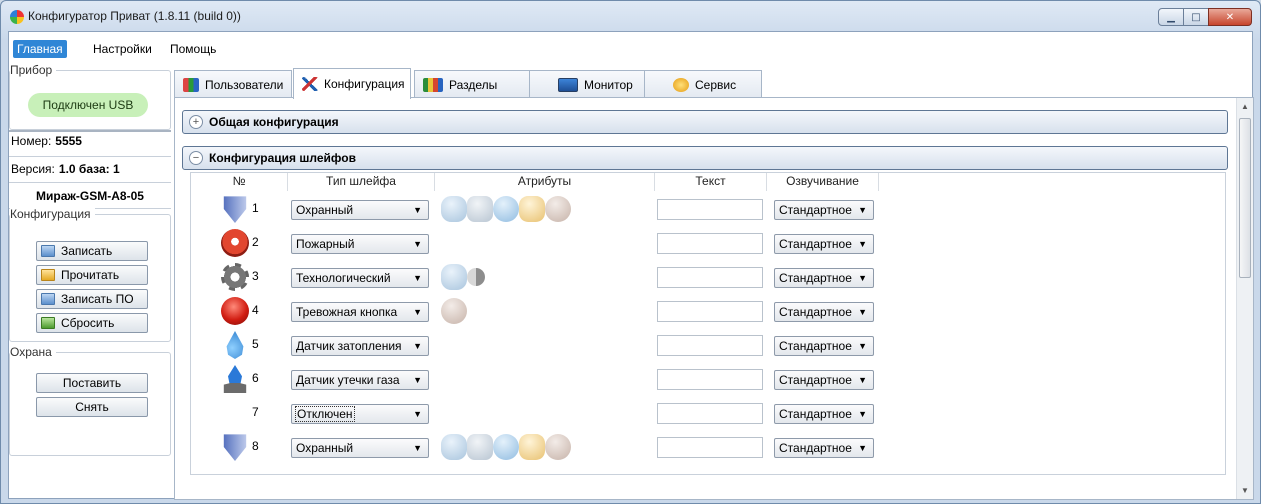 The image size is (1261, 504). Describe the element at coordinates (122, 49) in the screenshot. I see `menu-settings: Настройки` at that location.